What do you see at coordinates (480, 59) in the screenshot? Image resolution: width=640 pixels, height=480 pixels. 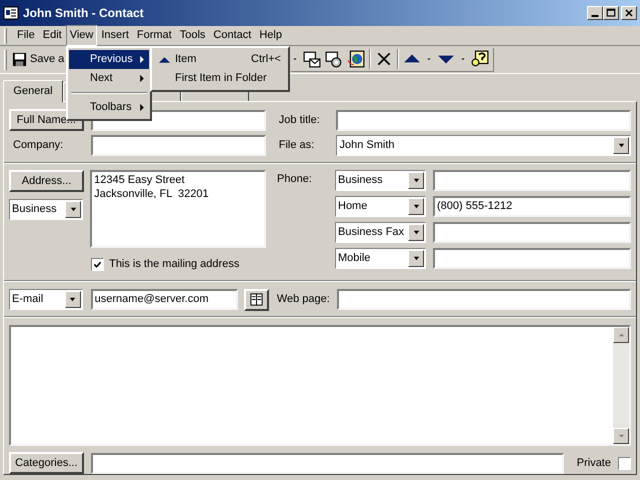 I see `help-card-icon` at bounding box center [480, 59].